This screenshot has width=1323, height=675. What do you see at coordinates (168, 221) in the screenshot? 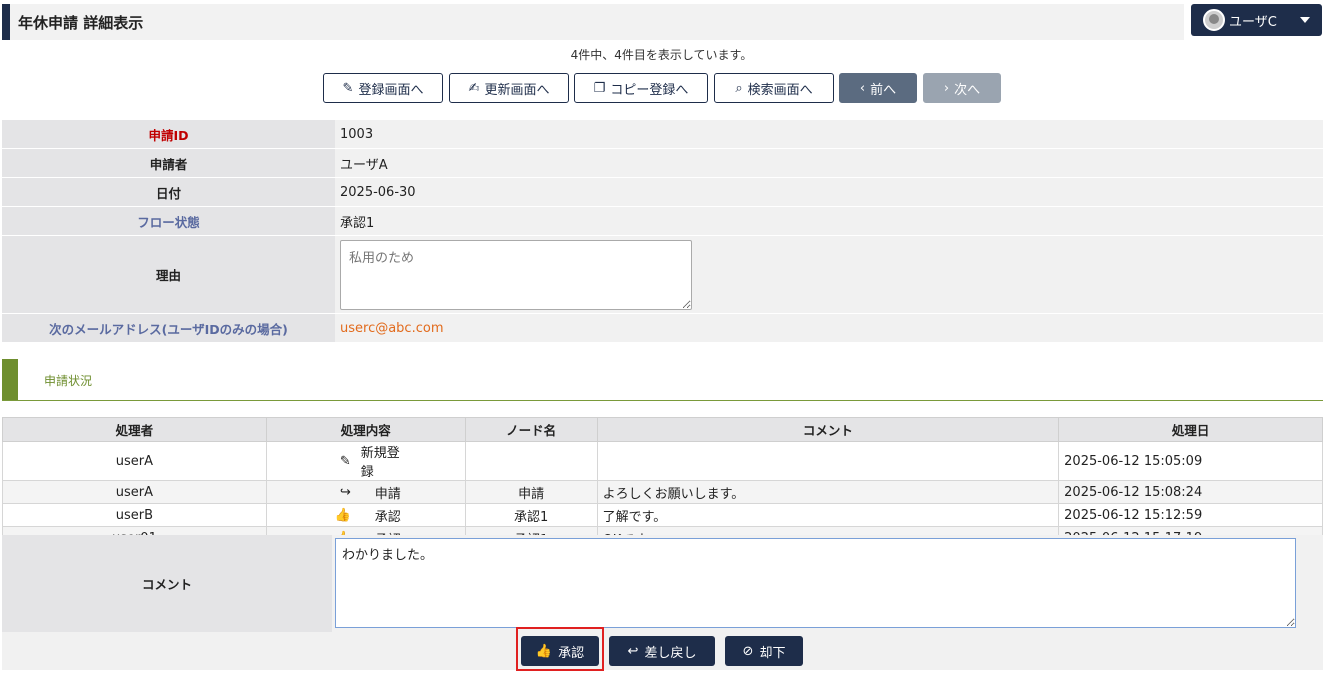
I see `detail-label: フロー状態` at bounding box center [168, 221].